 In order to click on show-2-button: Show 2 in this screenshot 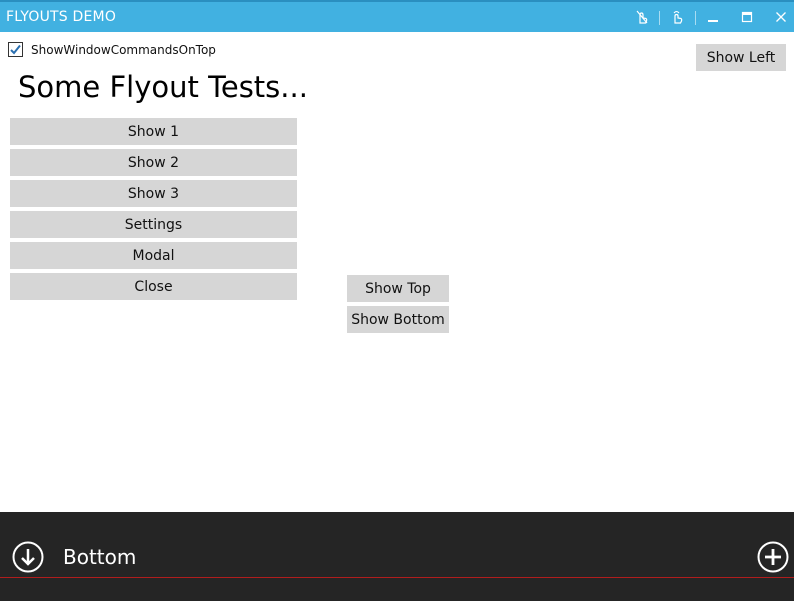, I will do `click(153, 162)`.